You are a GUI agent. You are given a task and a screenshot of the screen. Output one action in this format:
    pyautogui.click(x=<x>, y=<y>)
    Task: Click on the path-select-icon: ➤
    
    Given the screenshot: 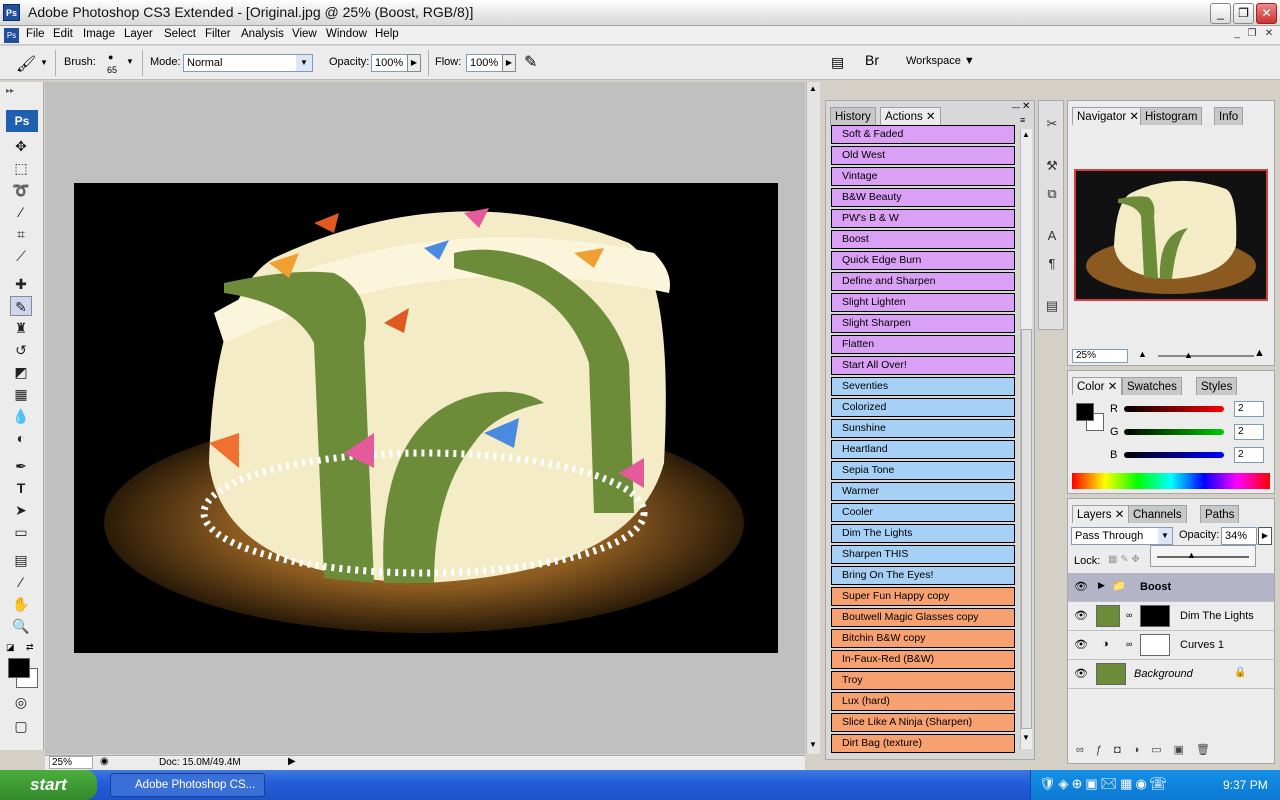 What is the action you would take?
    pyautogui.click(x=21, y=510)
    